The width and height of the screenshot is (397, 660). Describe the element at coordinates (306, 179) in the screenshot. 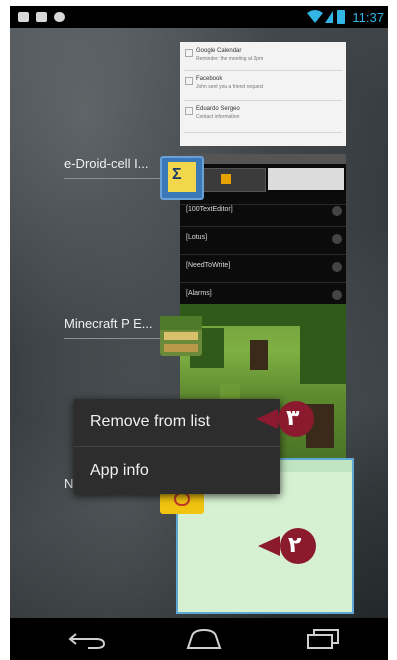

I see `toolbar-button` at that location.